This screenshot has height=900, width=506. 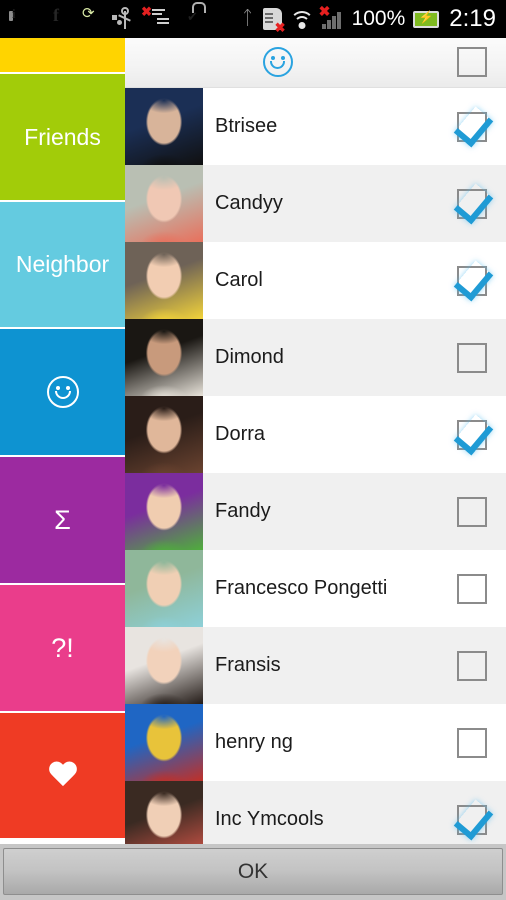 I want to click on status-bar-left-icons: ✖, so click(x=120, y=18).